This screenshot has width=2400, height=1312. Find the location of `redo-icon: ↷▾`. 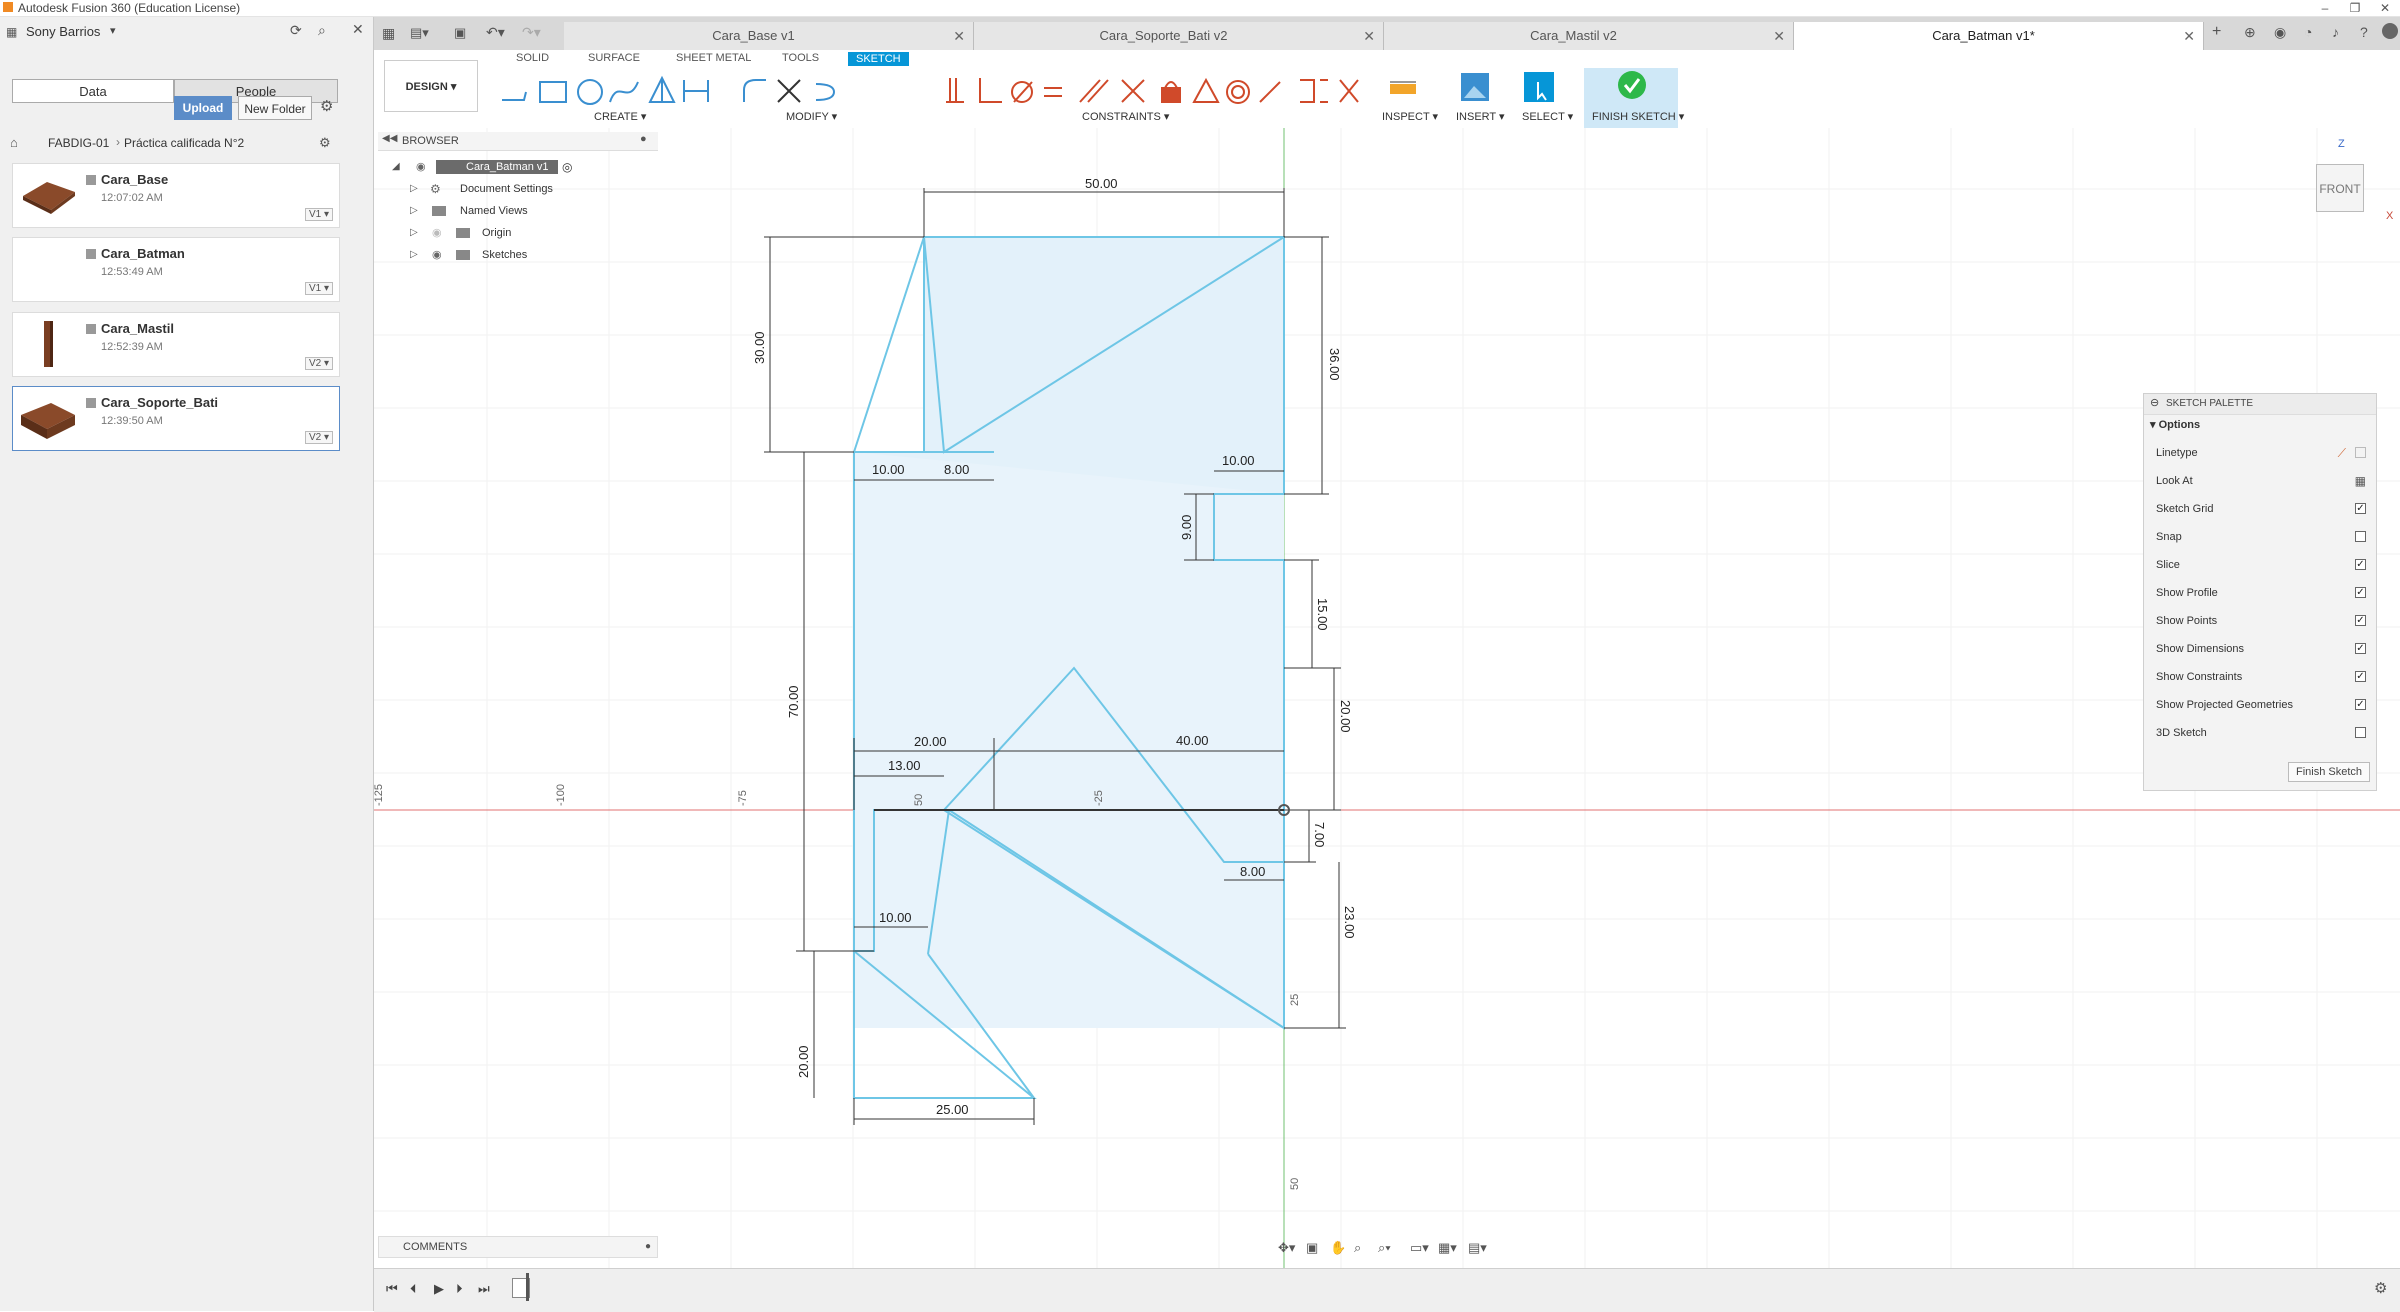

redo-icon: ↷▾ is located at coordinates (531, 32).